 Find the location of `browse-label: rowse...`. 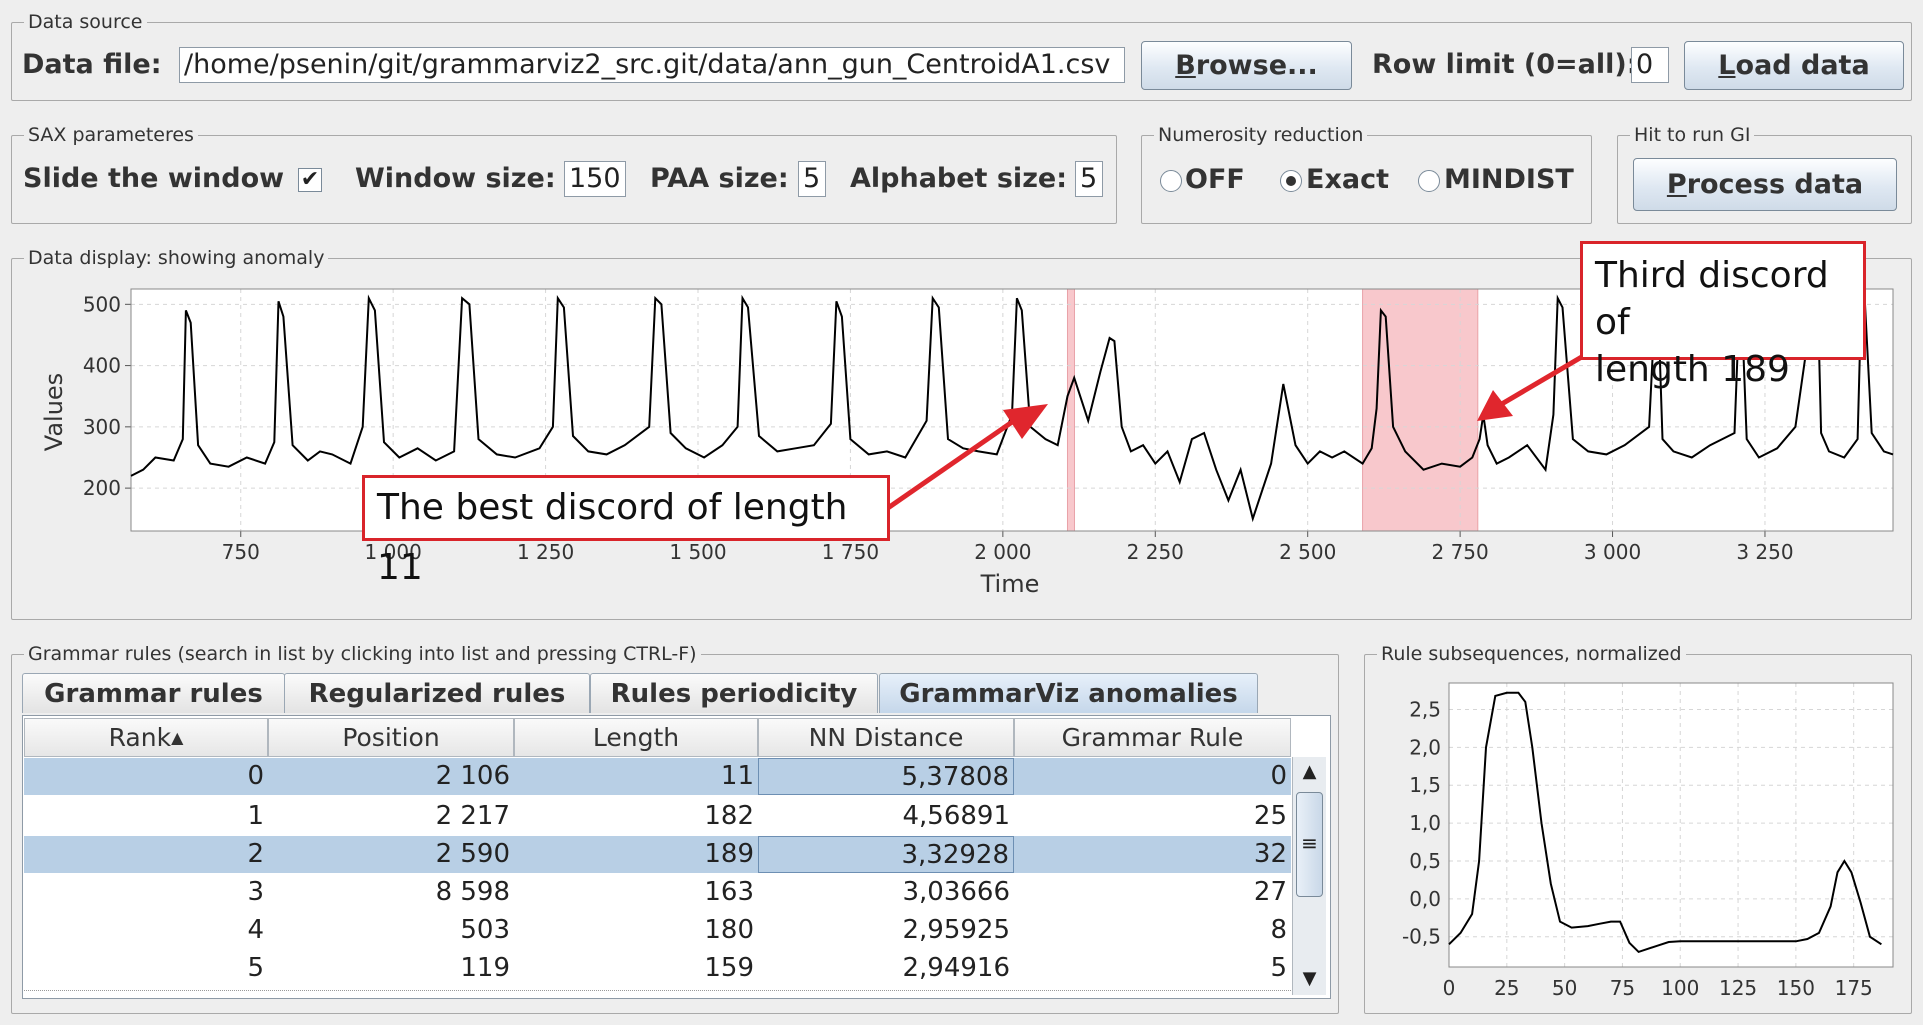

browse-label: rowse... is located at coordinates (1256, 65).